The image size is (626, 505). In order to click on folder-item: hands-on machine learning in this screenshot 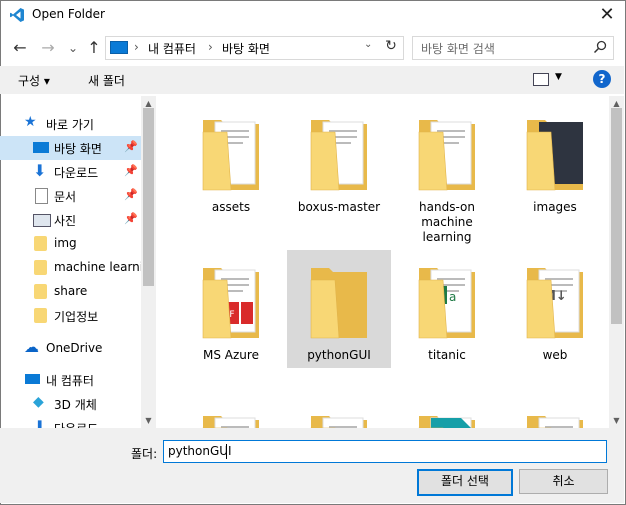, I will do `click(447, 173)`.